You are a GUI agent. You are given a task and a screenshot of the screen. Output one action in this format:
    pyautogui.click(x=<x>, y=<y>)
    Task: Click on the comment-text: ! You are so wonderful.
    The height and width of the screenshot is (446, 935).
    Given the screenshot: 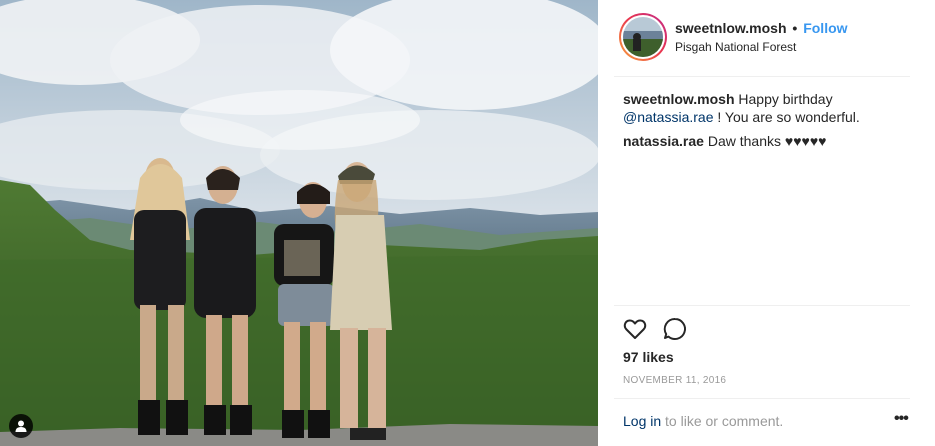 What is the action you would take?
    pyautogui.click(x=786, y=117)
    